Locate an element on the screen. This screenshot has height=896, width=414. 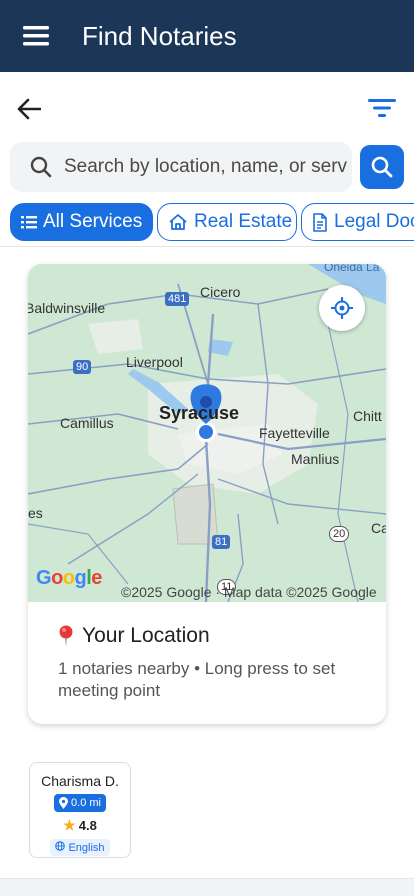
map-label-chittenango: Chitt is located at coordinates (367, 416).